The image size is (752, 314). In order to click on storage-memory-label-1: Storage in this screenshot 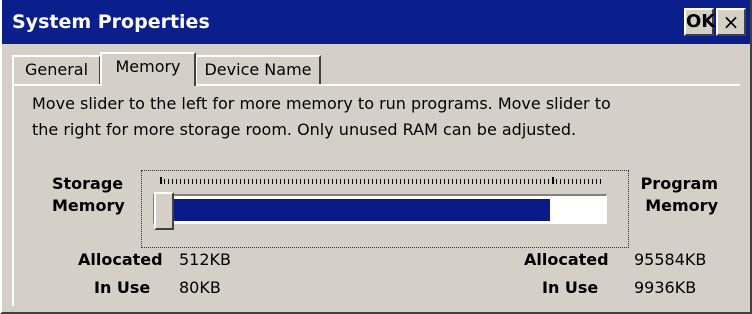, I will do `click(88, 183)`.